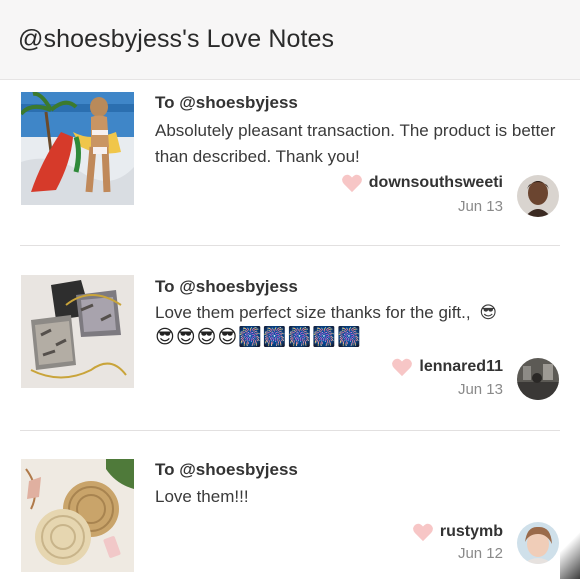 This screenshot has height=579, width=580. I want to click on note-author: lennared11, so click(447, 367).